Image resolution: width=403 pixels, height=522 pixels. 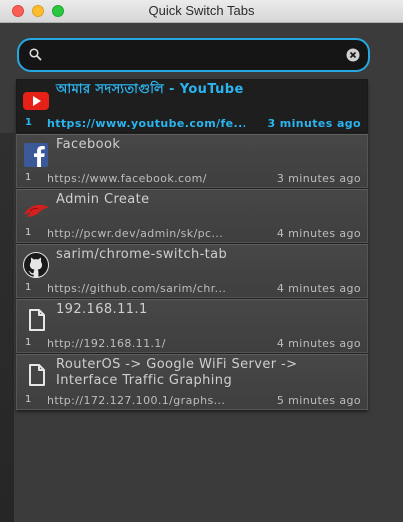 I want to click on facebook-icon, so click(x=36, y=155).